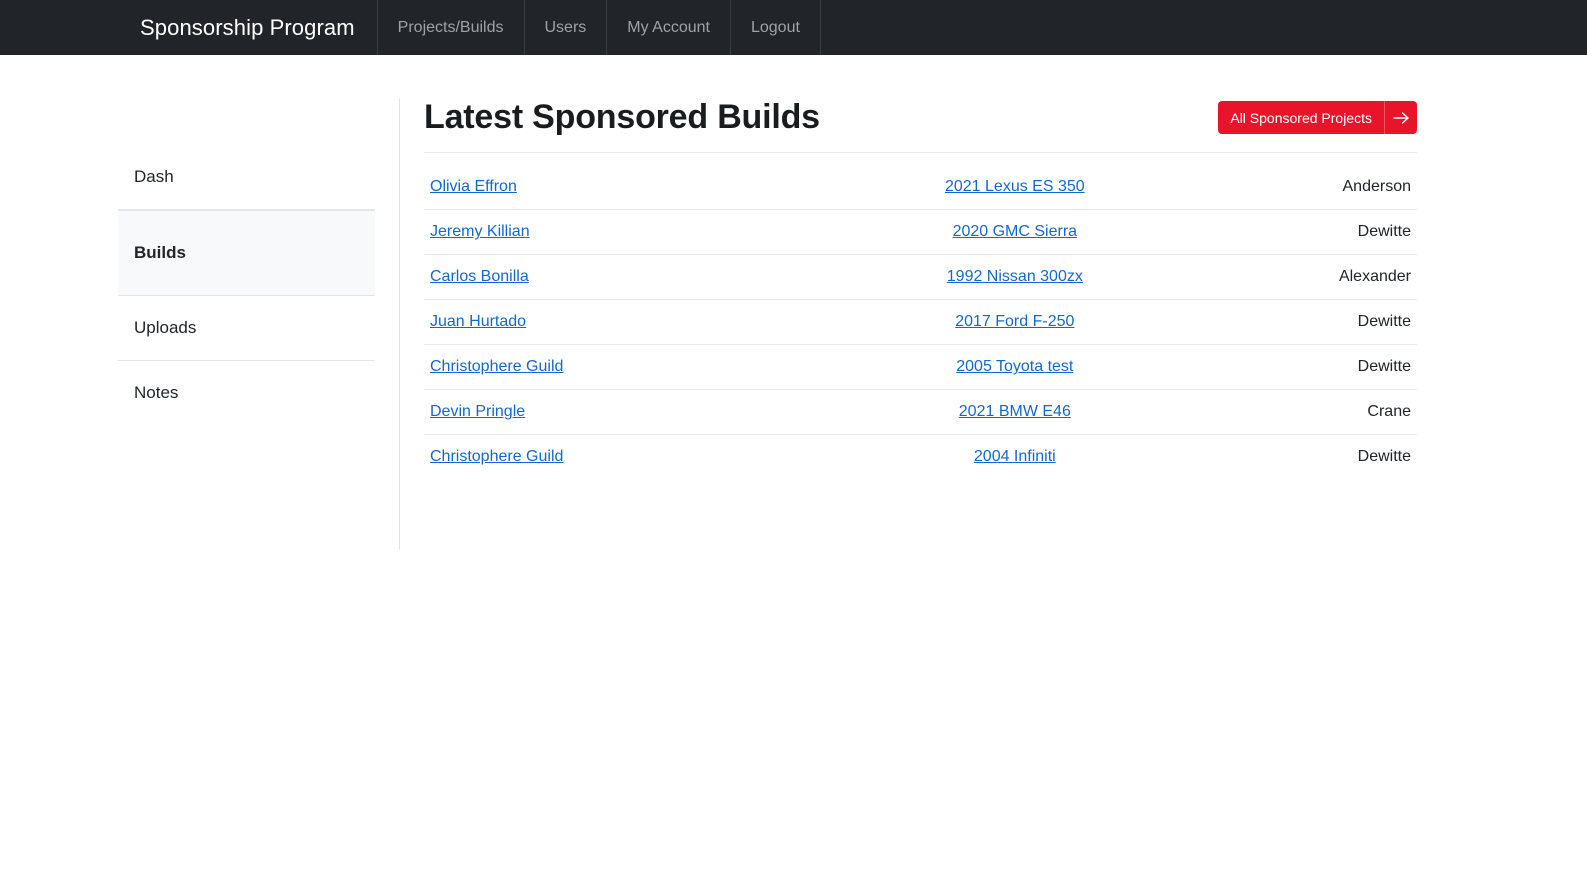  What do you see at coordinates (633, 188) in the screenshot?
I see `cell-sponsor: Olivia Effron` at bounding box center [633, 188].